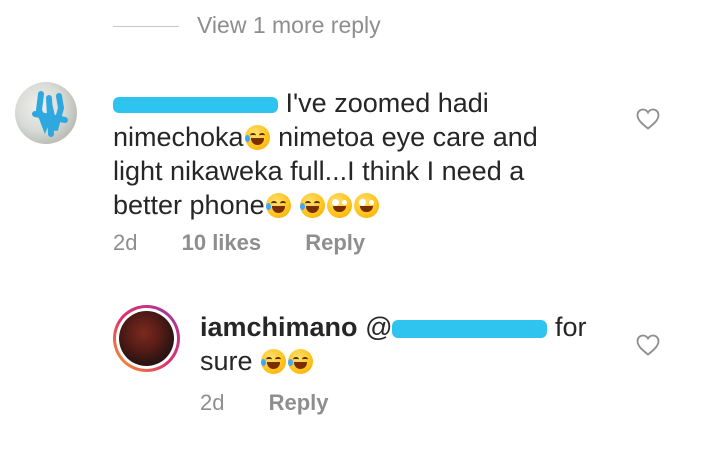  What do you see at coordinates (195, 104) in the screenshot?
I see `redacted-username` at bounding box center [195, 104].